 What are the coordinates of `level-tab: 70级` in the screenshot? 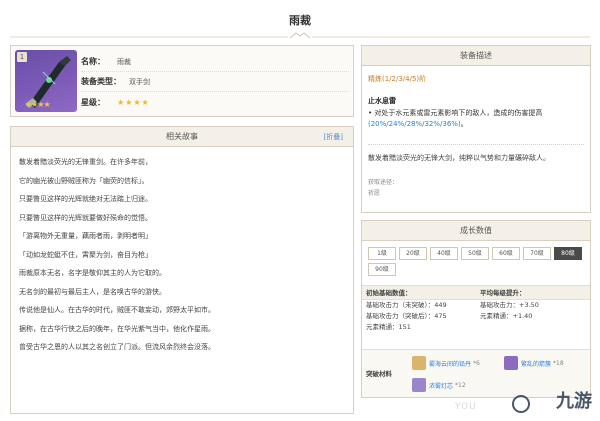 It's located at (537, 253).